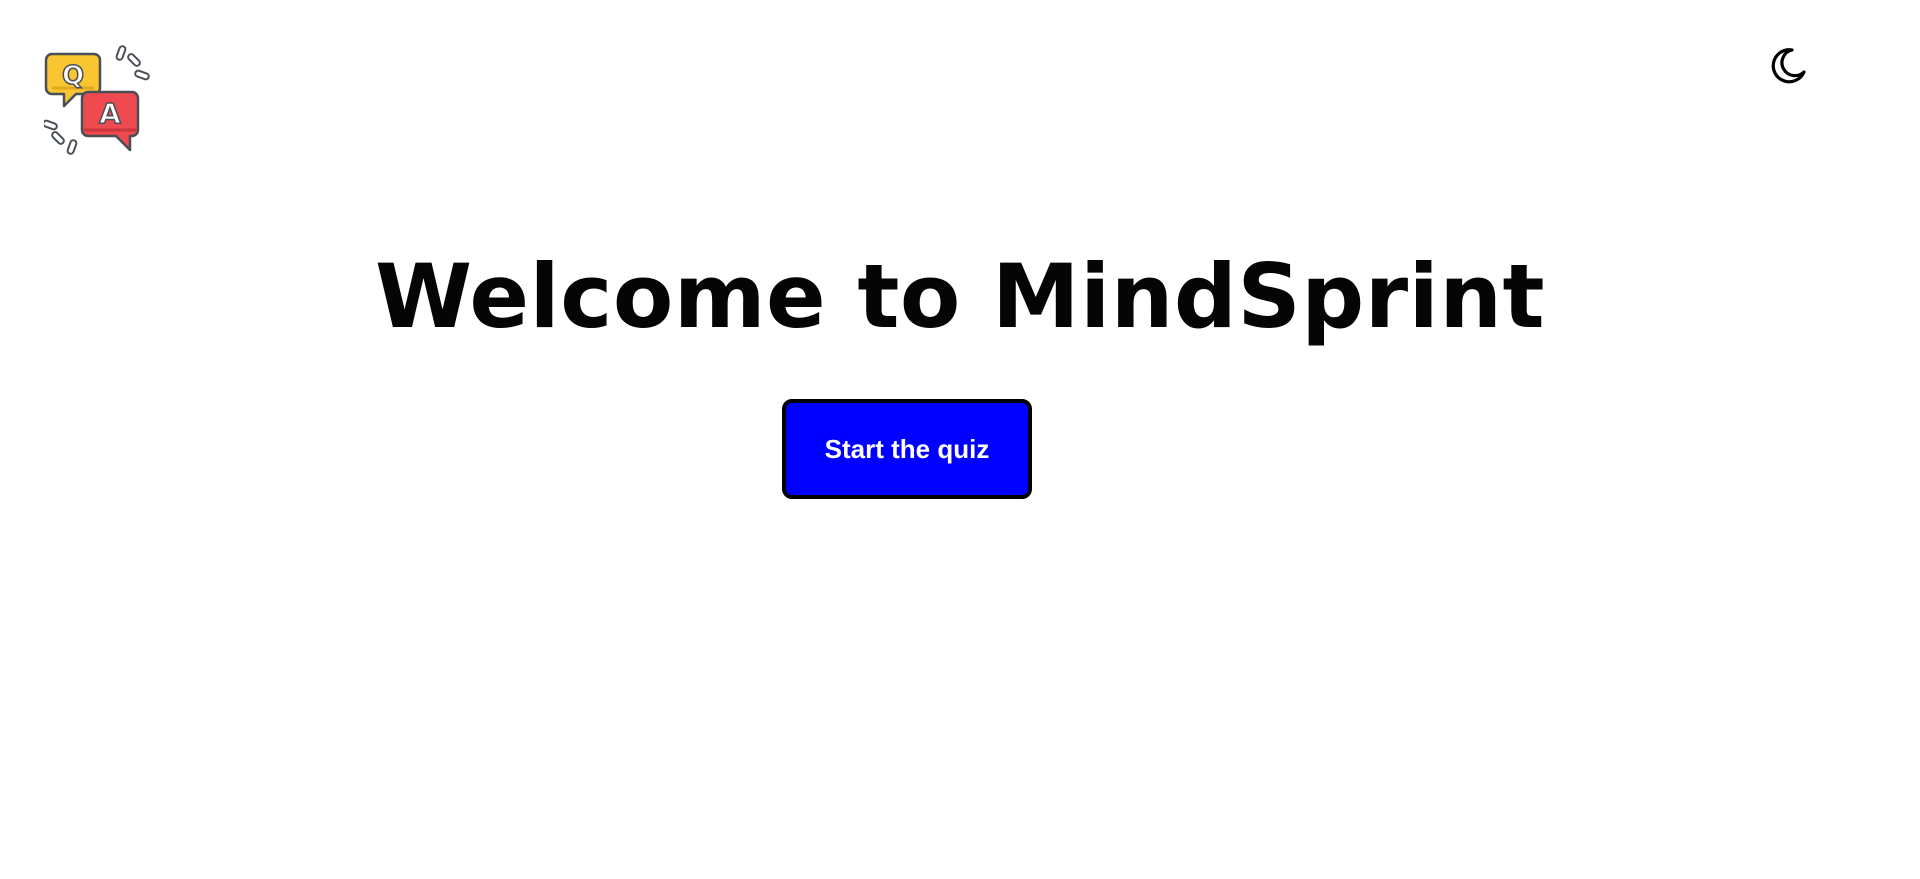  Describe the element at coordinates (960, 296) in the screenshot. I see `page-title: Welcome to MindSprint` at that location.